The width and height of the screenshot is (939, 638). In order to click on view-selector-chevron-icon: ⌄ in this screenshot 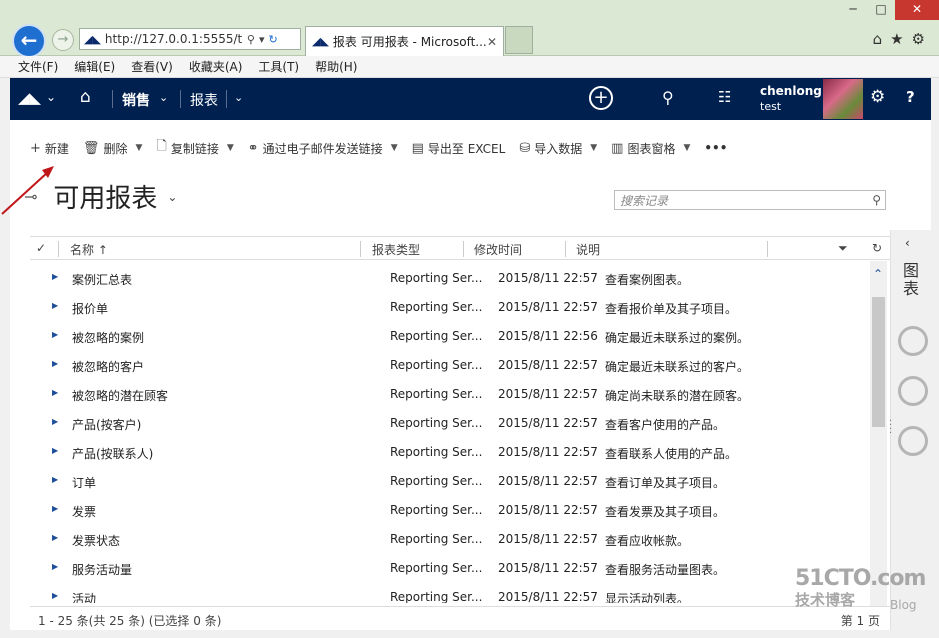, I will do `click(172, 197)`.